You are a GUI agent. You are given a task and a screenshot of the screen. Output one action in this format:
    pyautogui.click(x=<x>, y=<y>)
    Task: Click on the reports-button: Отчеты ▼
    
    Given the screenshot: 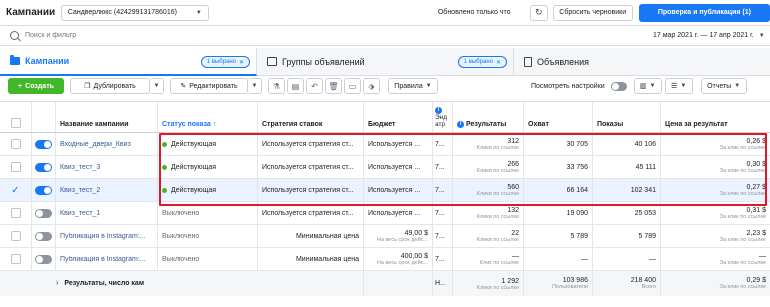 What is the action you would take?
    pyautogui.click(x=723, y=86)
    